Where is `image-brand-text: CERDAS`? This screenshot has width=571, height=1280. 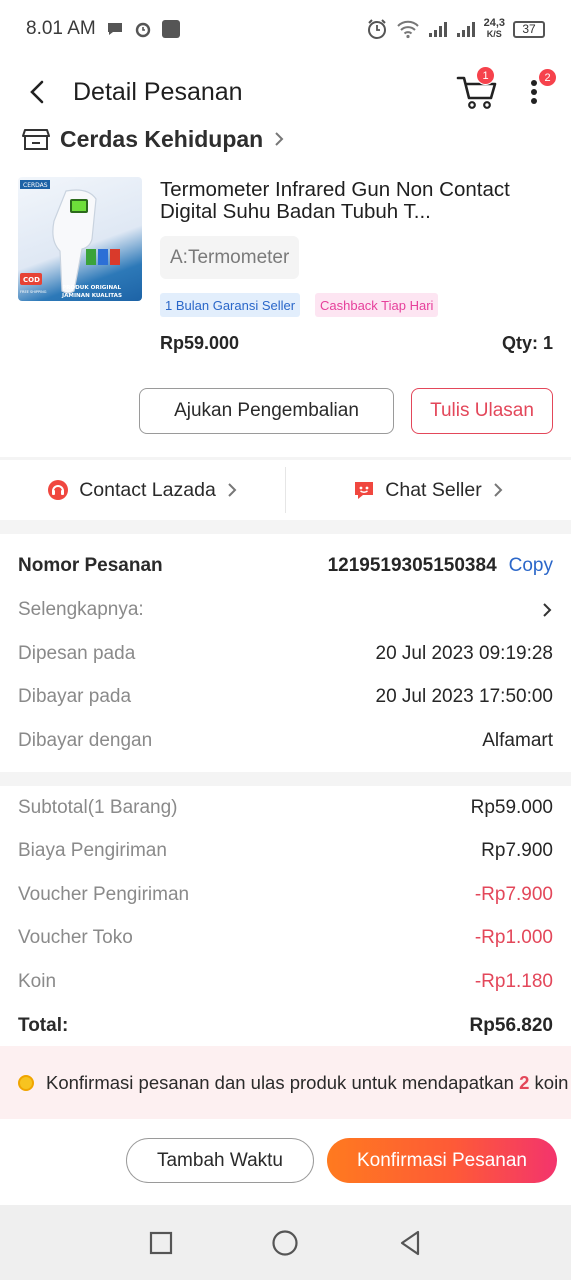 image-brand-text: CERDAS is located at coordinates (35, 185).